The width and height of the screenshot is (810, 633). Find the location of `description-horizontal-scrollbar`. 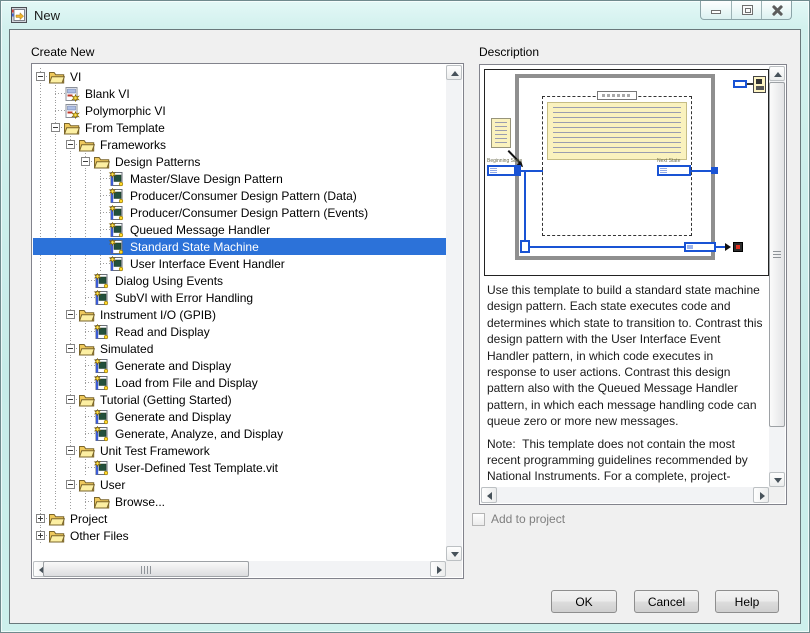

description-horizontal-scrollbar is located at coordinates (625, 495).